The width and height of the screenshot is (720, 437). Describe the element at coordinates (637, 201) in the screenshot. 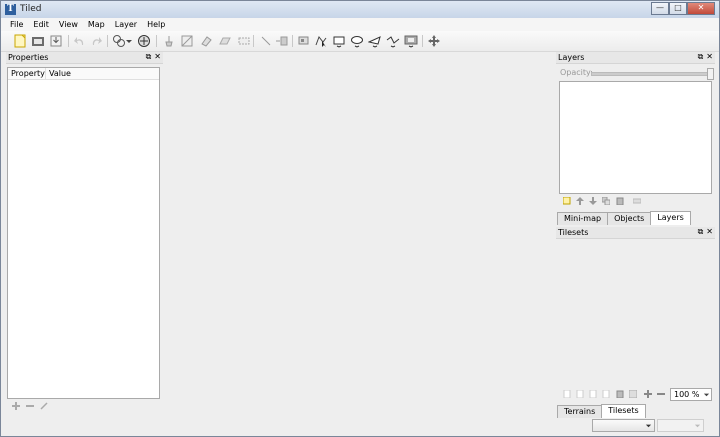

I see `layer-properties-icon` at that location.